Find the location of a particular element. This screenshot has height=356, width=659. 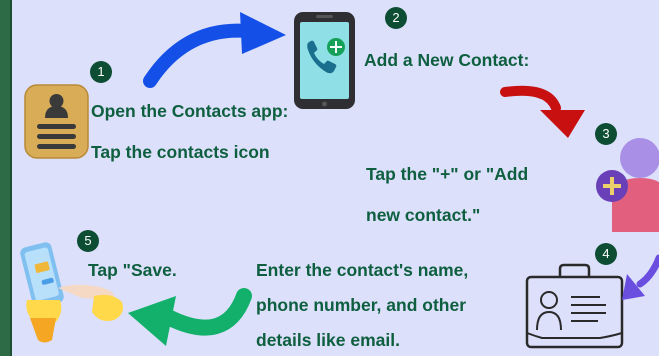

step-2-line-1: Add a New Contact: is located at coordinates (447, 60).